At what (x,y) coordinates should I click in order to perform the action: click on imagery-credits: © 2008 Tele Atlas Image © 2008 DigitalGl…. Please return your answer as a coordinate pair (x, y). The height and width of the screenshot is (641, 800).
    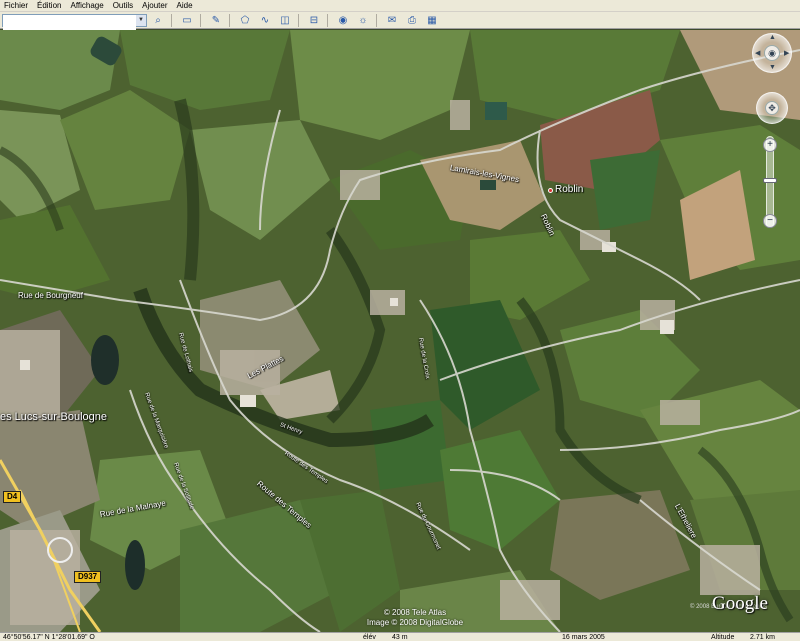
    Looking at the image, I should click on (415, 618).